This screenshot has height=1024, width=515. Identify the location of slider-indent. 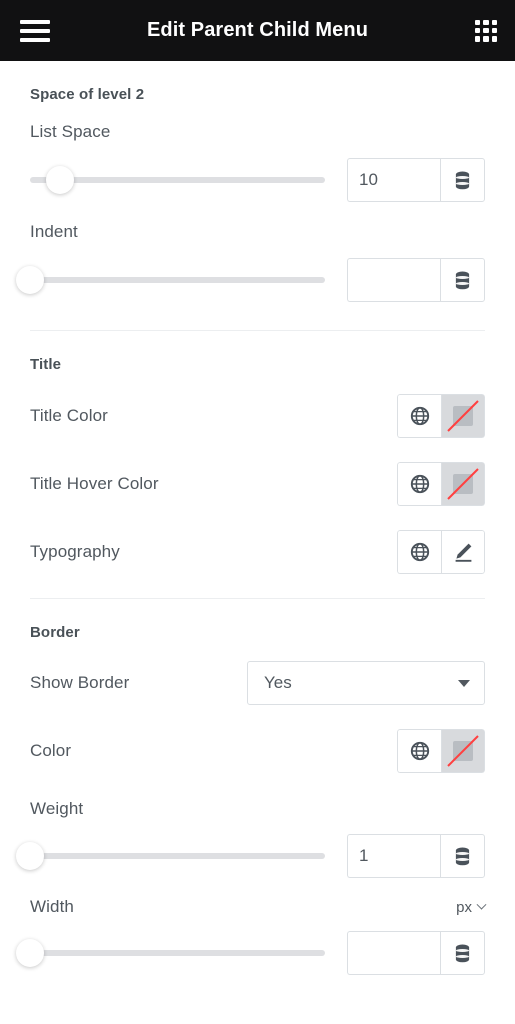
(170, 280).